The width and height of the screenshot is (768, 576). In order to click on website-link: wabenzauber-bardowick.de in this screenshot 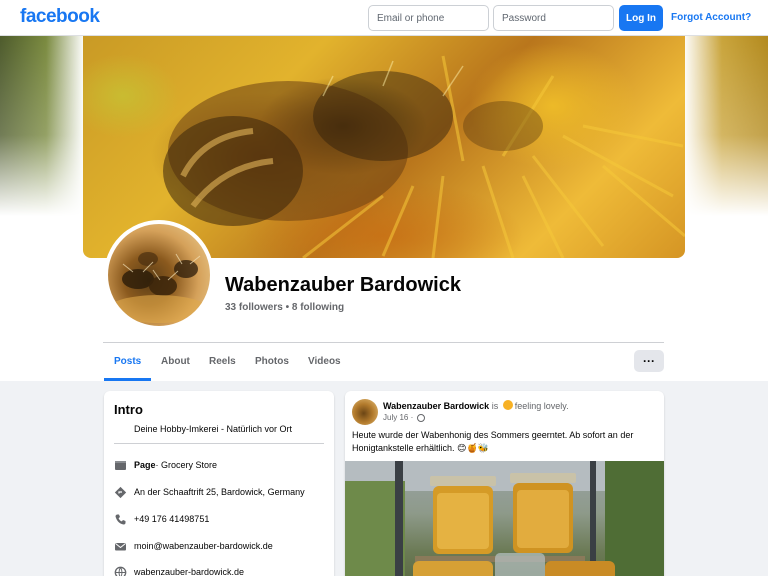, I will do `click(189, 571)`.